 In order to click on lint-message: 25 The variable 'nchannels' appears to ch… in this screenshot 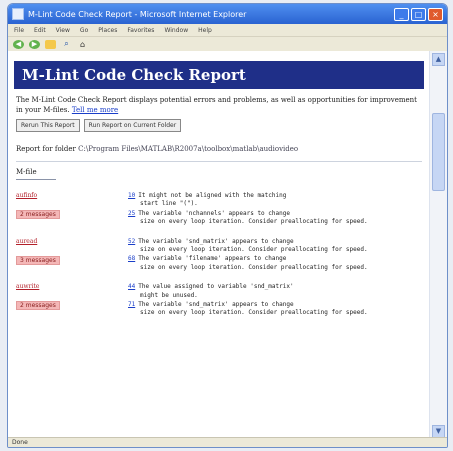, I will do `click(275, 218)`.